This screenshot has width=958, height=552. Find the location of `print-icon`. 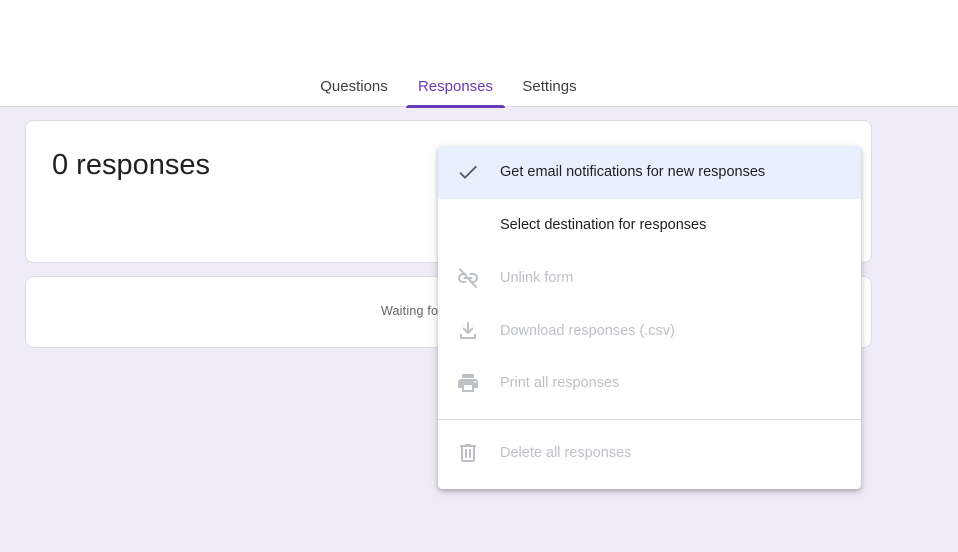

print-icon is located at coordinates (468, 383).